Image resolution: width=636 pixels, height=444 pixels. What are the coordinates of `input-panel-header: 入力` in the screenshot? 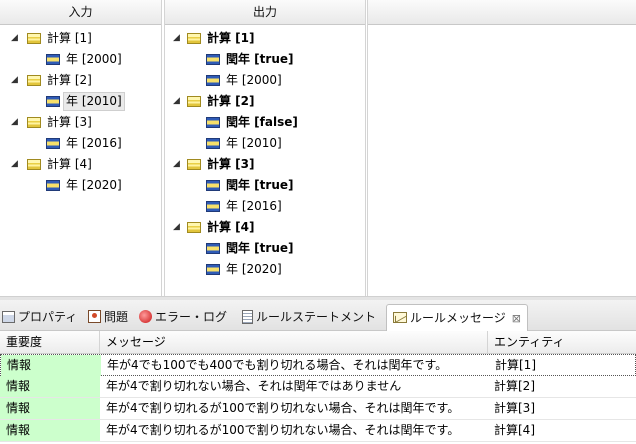 It's located at (80, 12).